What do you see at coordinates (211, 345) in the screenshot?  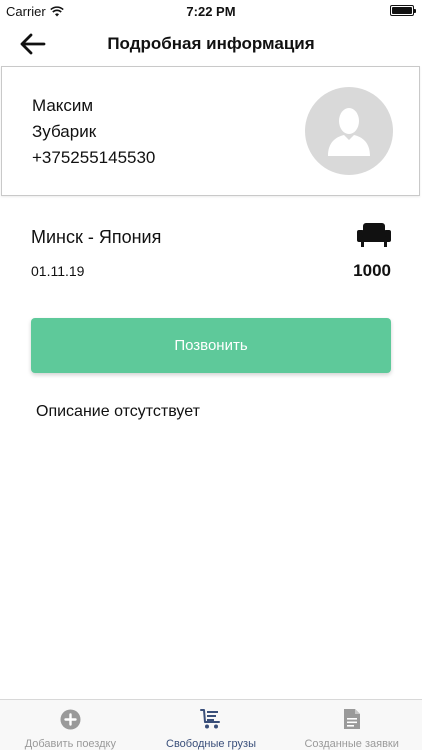 I see `call-button: Позвонить` at bounding box center [211, 345].